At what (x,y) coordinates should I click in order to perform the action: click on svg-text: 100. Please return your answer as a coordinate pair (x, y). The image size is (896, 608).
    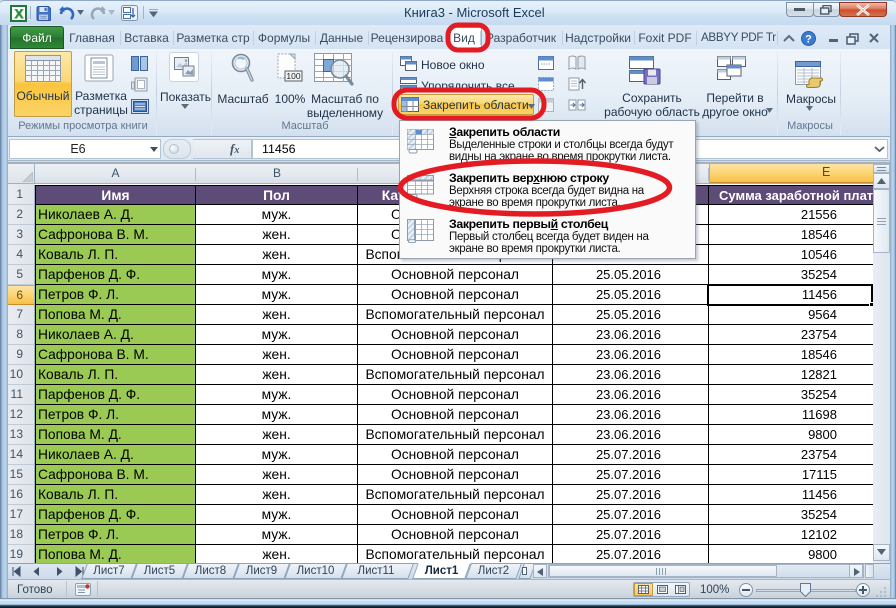
    Looking at the image, I should click on (293, 76).